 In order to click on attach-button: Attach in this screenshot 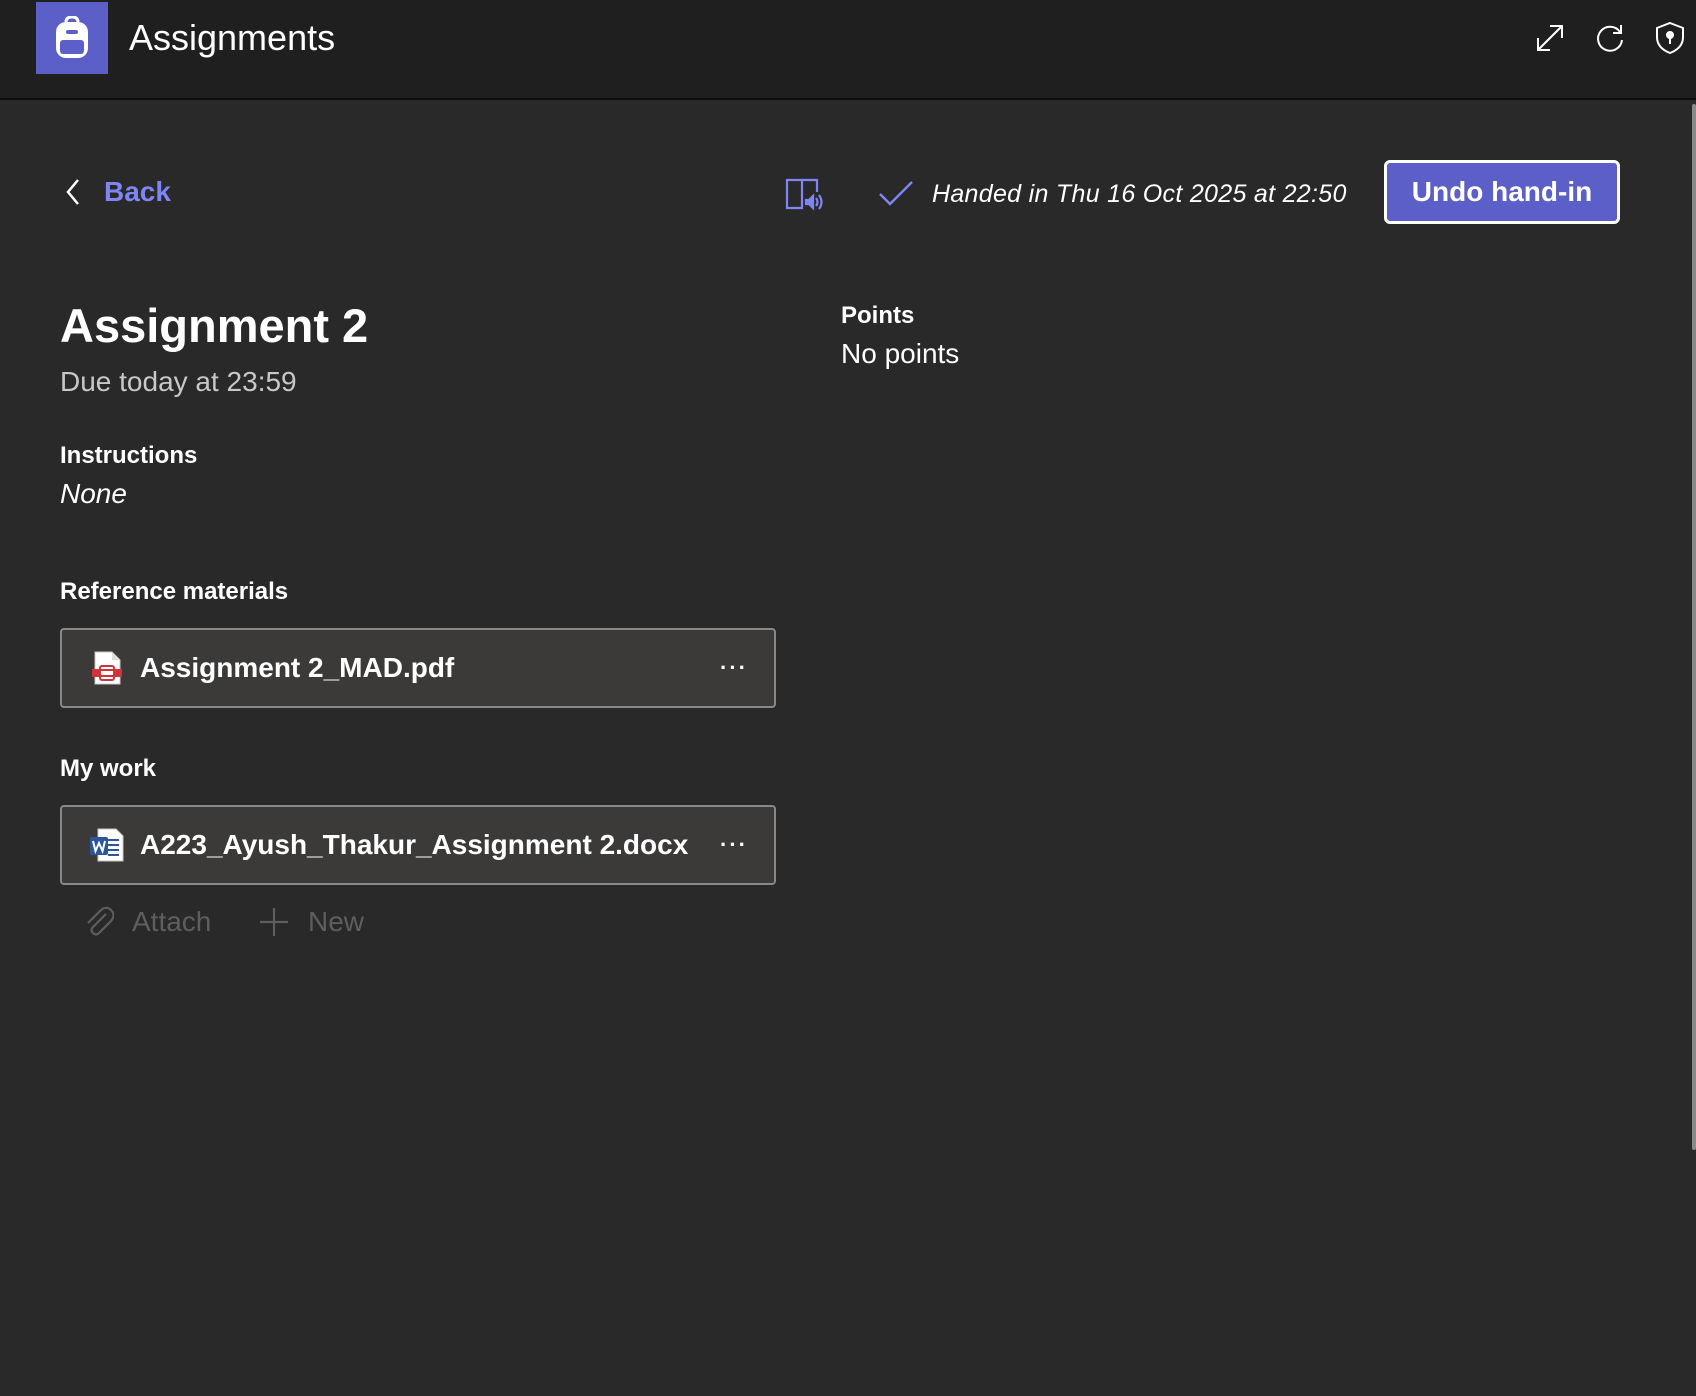, I will do `click(147, 922)`.